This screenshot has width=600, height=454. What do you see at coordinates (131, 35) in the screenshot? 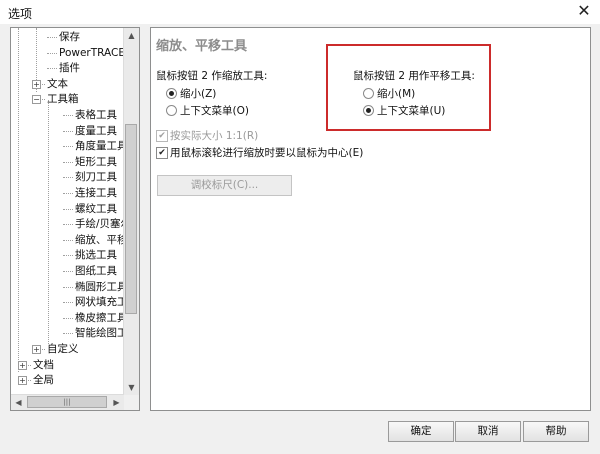
I see `scroll-up-icon: ▲` at bounding box center [131, 35].